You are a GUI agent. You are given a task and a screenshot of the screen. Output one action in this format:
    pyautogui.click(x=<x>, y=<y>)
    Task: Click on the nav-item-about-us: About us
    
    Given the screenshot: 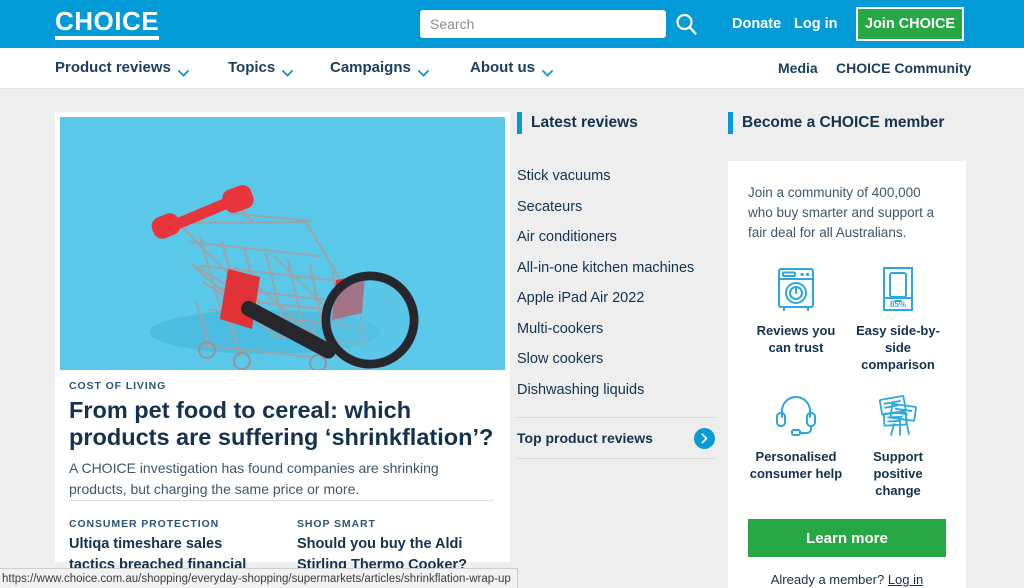 What is the action you would take?
    pyautogui.click(x=511, y=68)
    